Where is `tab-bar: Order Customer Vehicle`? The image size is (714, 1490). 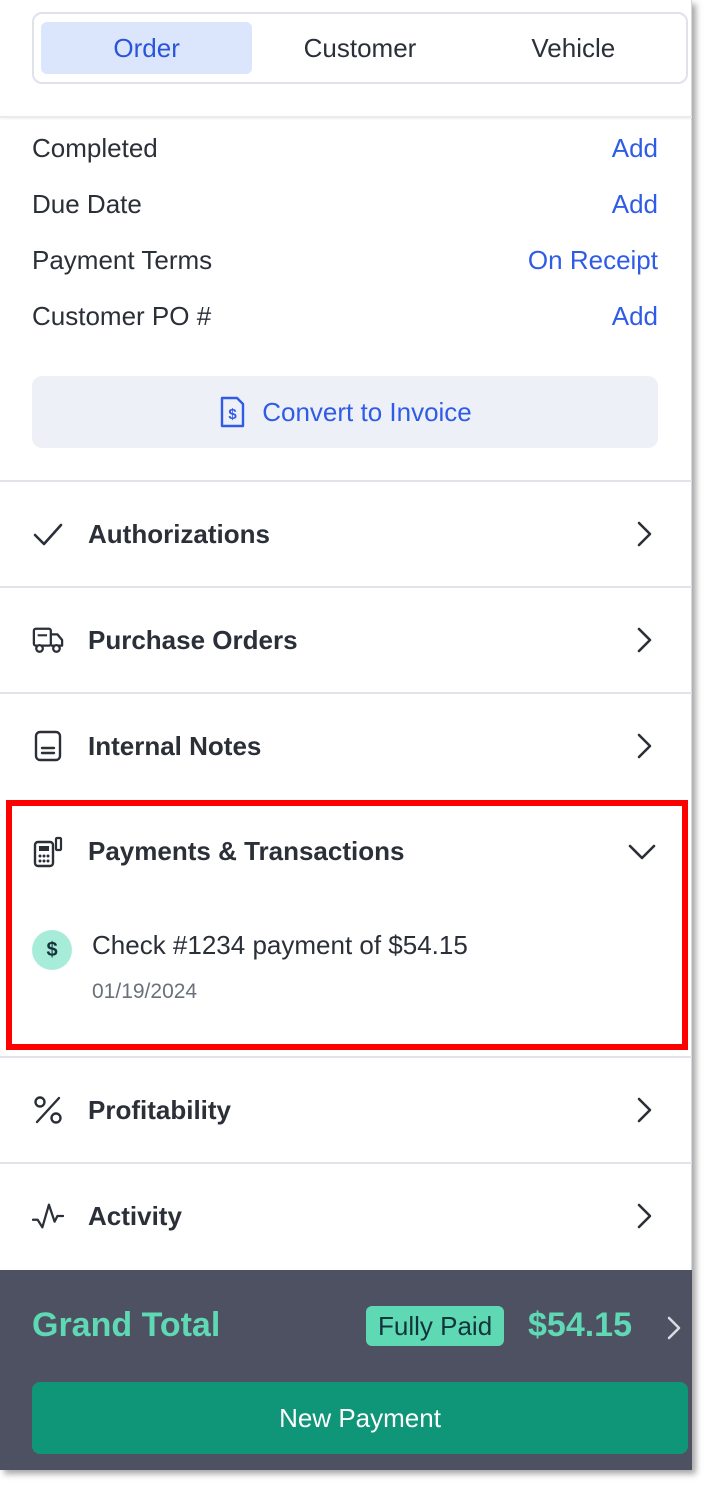 tab-bar: Order Customer Vehicle is located at coordinates (360, 48).